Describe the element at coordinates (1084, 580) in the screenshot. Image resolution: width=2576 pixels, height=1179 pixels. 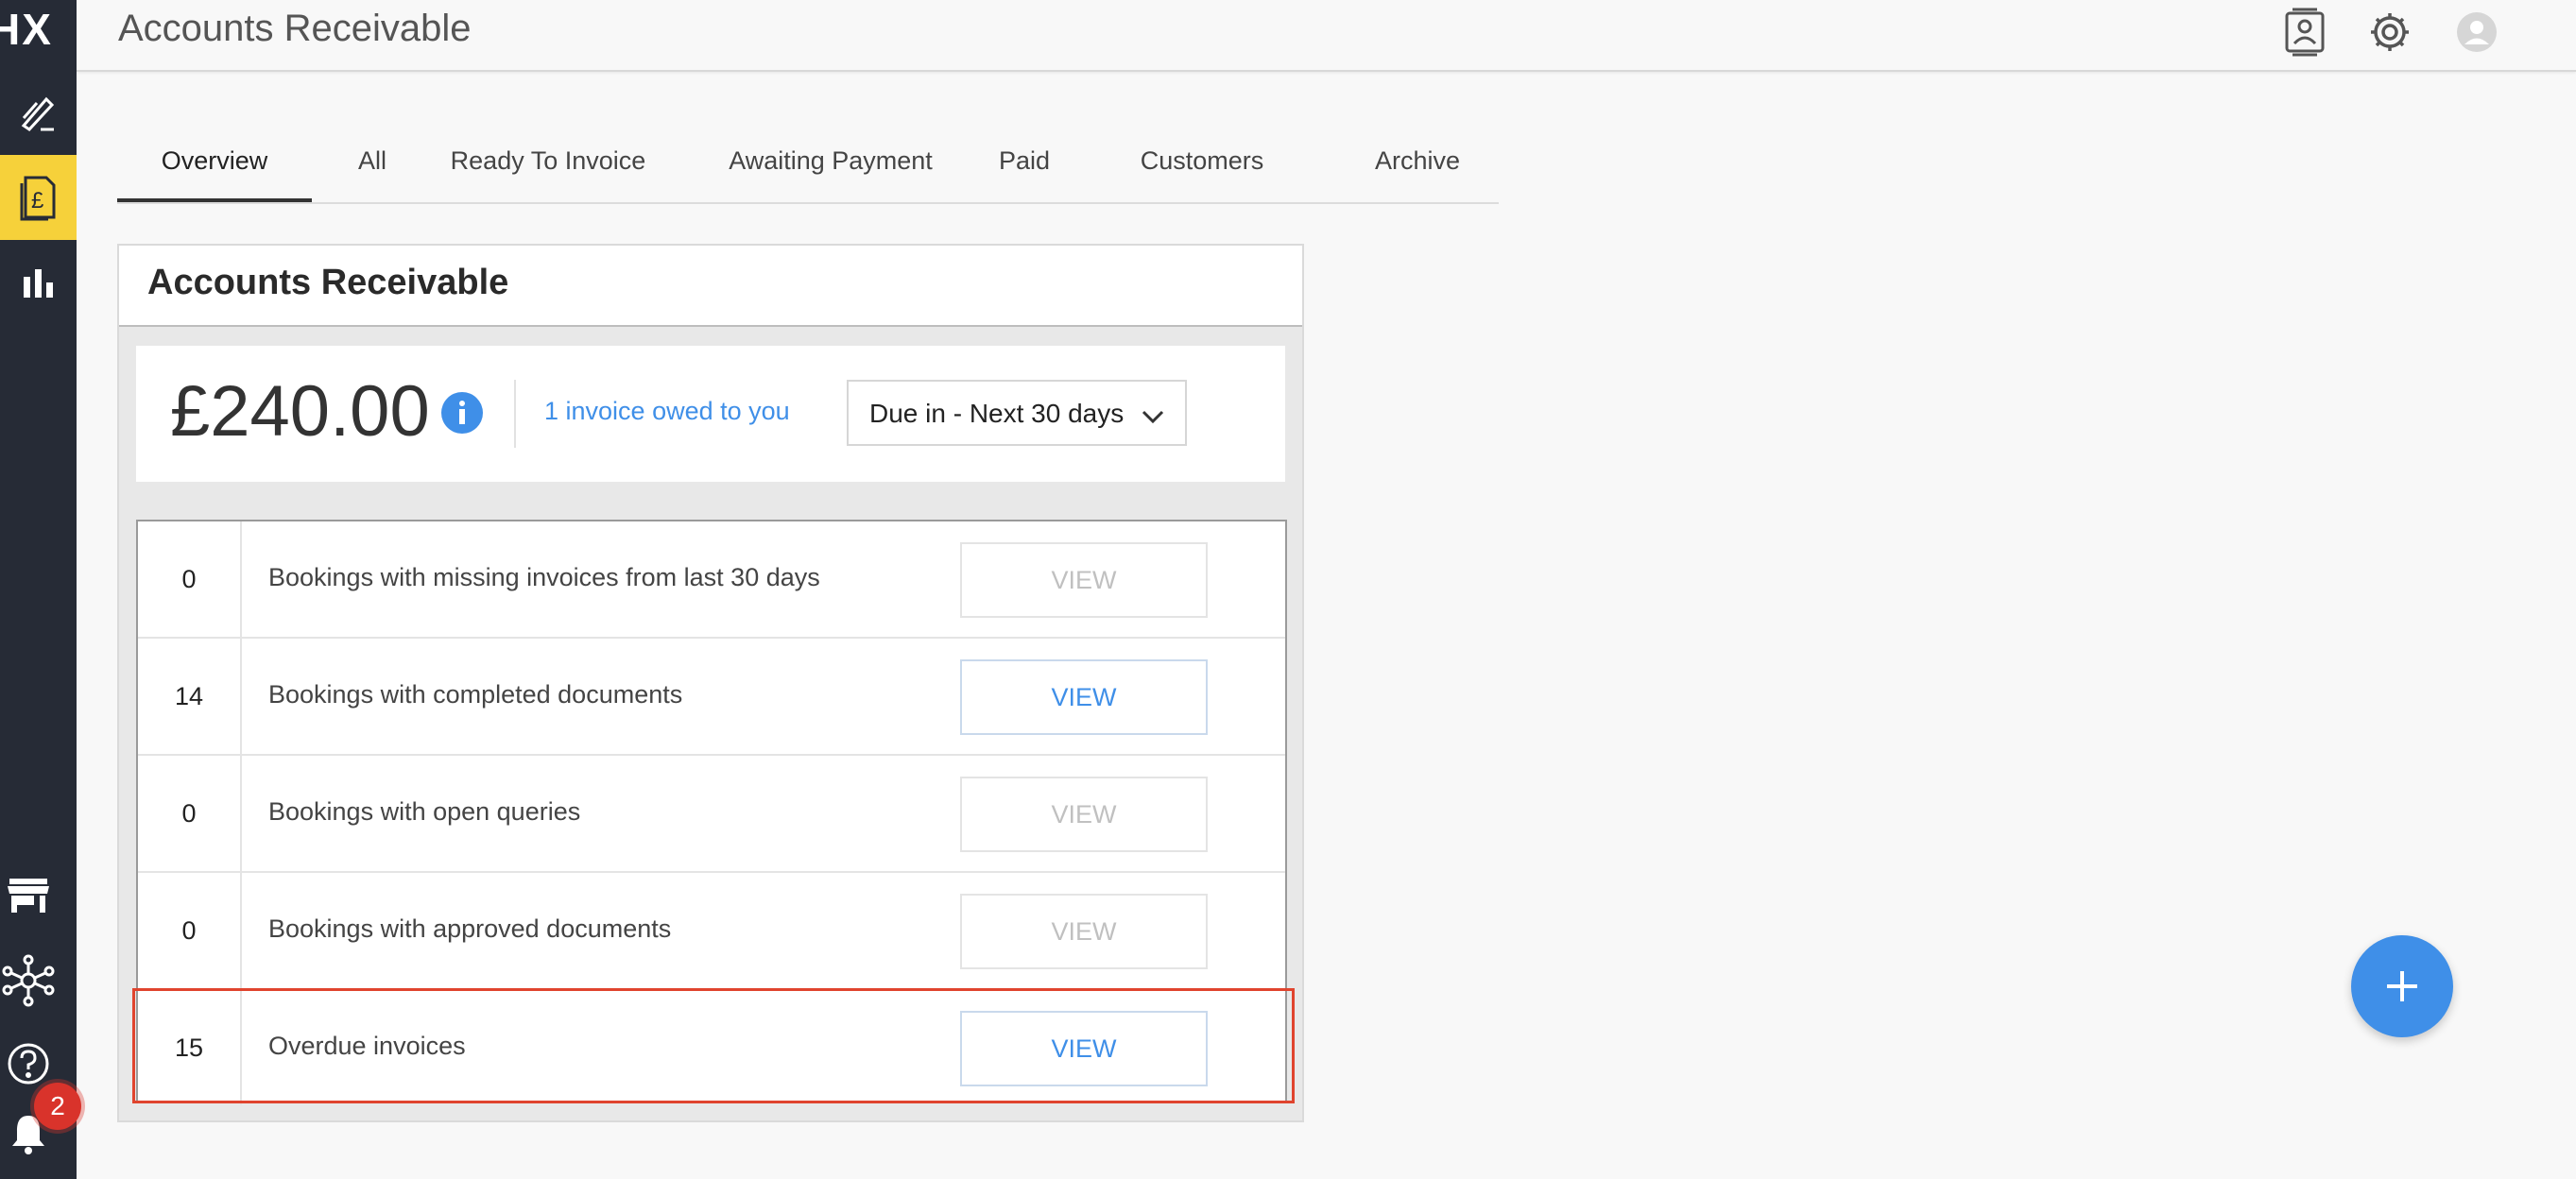
I see `view-missing-invoices-button: VIEW` at that location.